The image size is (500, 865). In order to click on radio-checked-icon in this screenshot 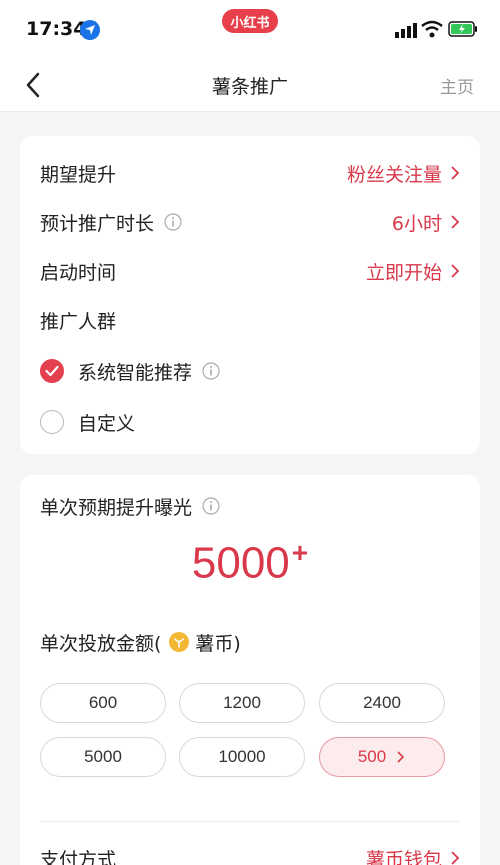, I will do `click(52, 371)`.